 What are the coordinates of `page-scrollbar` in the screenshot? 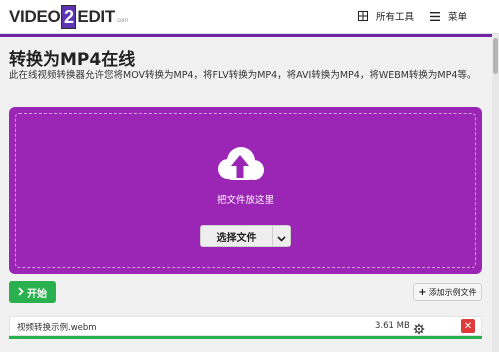 It's located at (495, 193).